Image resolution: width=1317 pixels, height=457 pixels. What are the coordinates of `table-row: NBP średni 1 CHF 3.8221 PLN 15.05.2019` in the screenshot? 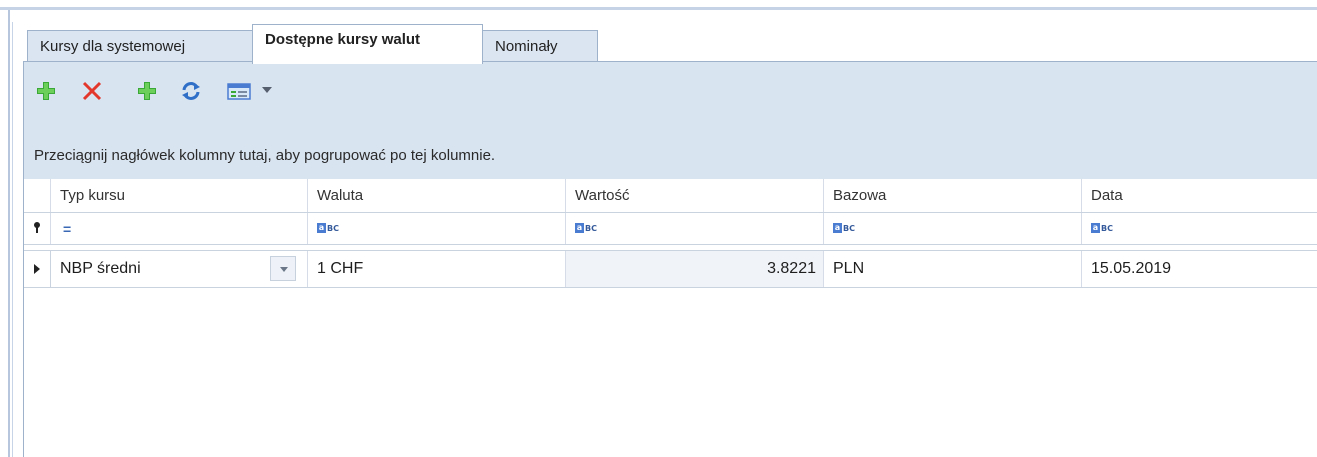 It's located at (670, 269).